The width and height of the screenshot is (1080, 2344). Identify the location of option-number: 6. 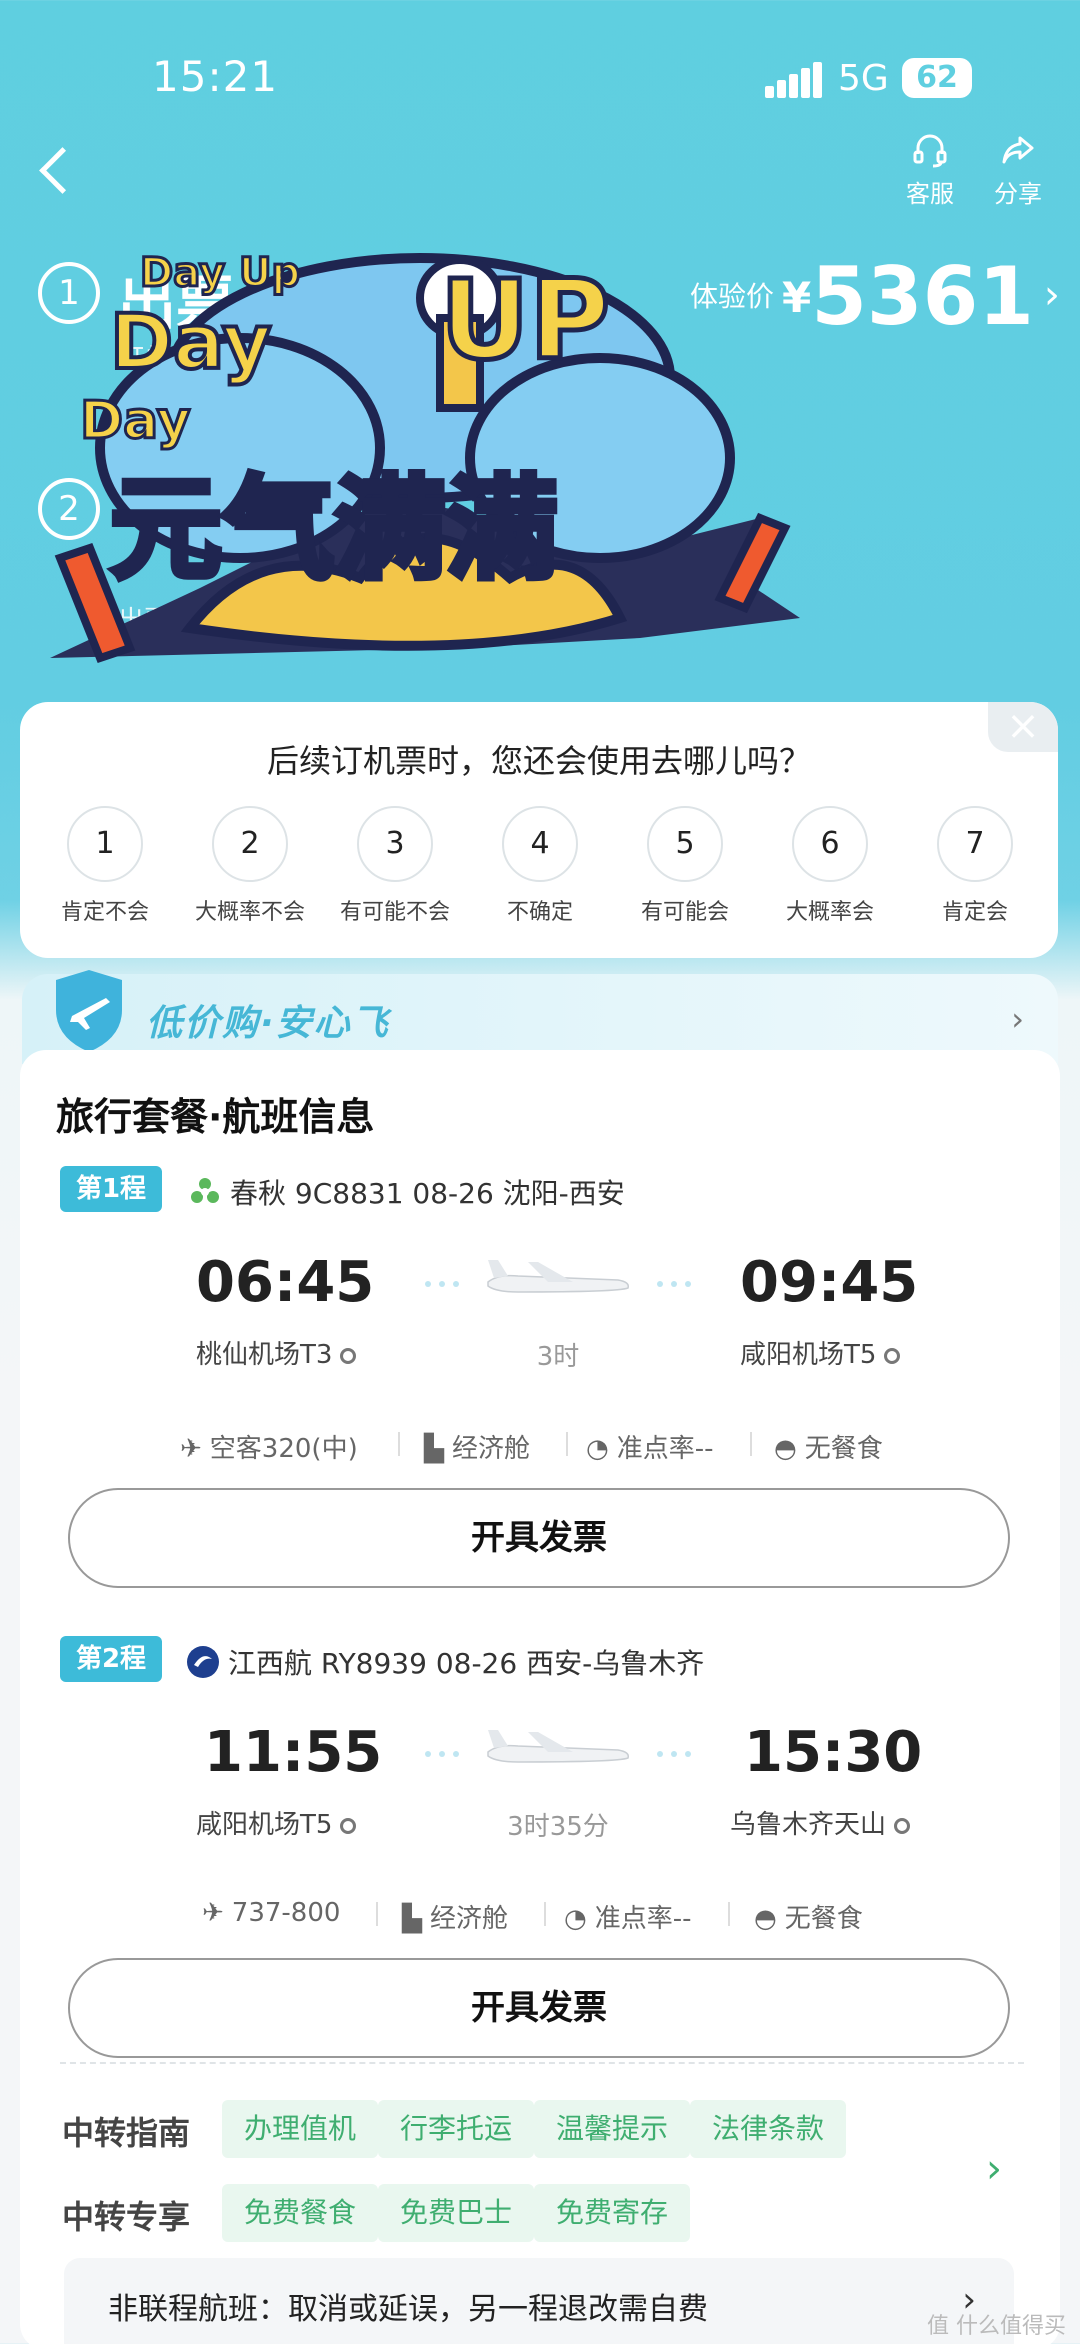
(830, 844).